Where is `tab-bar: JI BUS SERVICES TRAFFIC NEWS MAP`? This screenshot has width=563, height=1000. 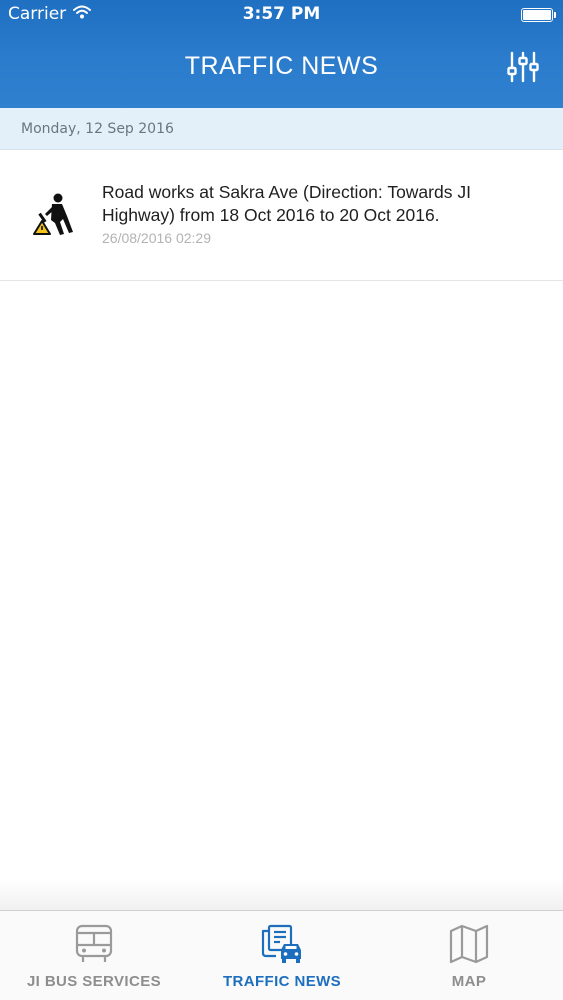 tab-bar: JI BUS SERVICES TRAFFIC NEWS MAP is located at coordinates (281, 955).